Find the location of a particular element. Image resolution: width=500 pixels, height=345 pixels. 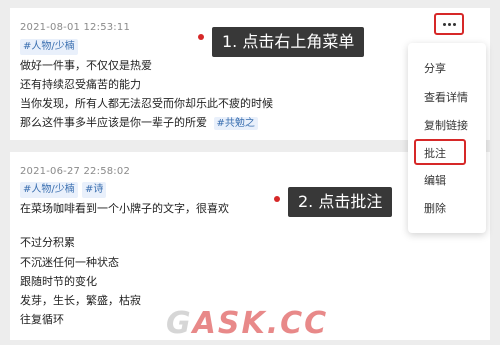

memo-line: 往复循环 is located at coordinates (42, 319).